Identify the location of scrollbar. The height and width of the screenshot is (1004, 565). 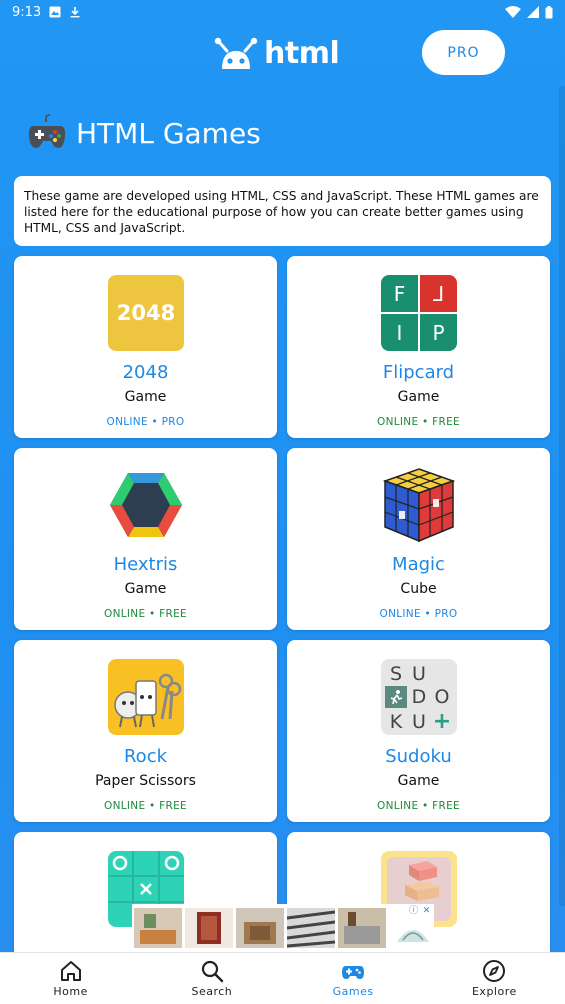
(562, 496).